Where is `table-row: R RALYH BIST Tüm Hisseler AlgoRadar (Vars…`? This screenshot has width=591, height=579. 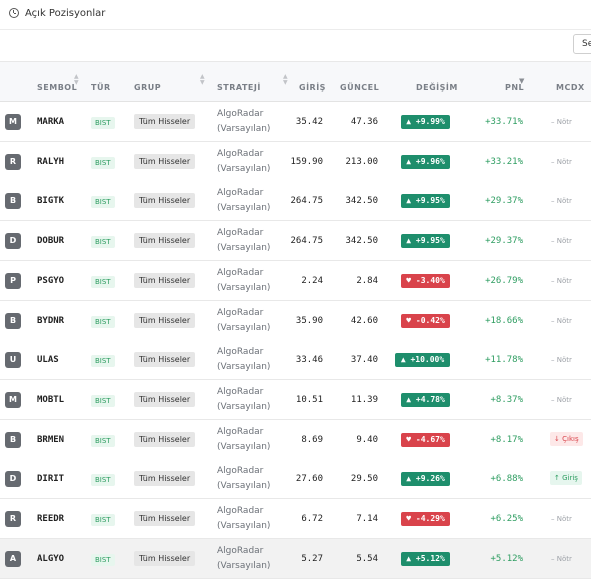
table-row: R RALYH BIST Tüm Hisseler AlgoRadar (Vars… is located at coordinates (295, 161).